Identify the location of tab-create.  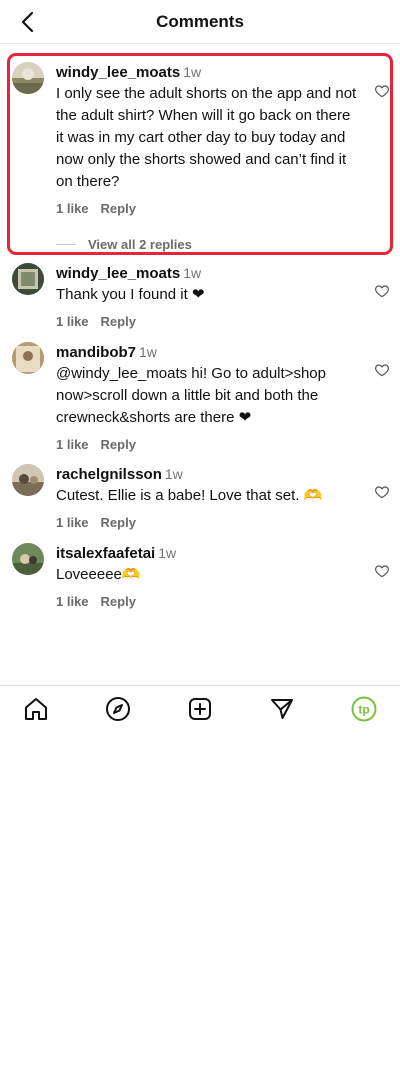
(200, 709).